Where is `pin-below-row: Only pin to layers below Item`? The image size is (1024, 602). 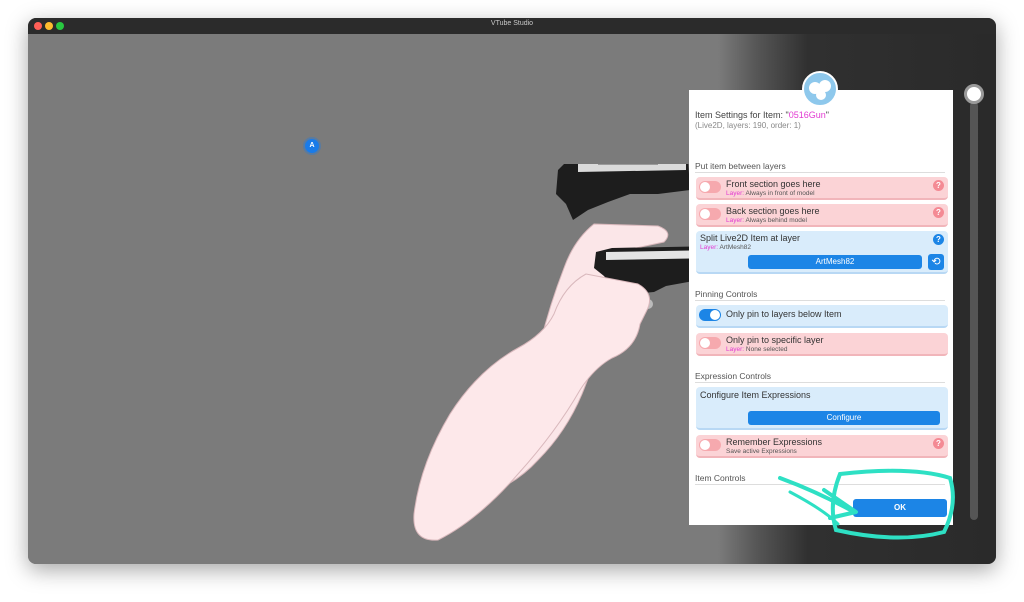
pin-below-row: Only pin to layers below Item is located at coordinates (822, 316).